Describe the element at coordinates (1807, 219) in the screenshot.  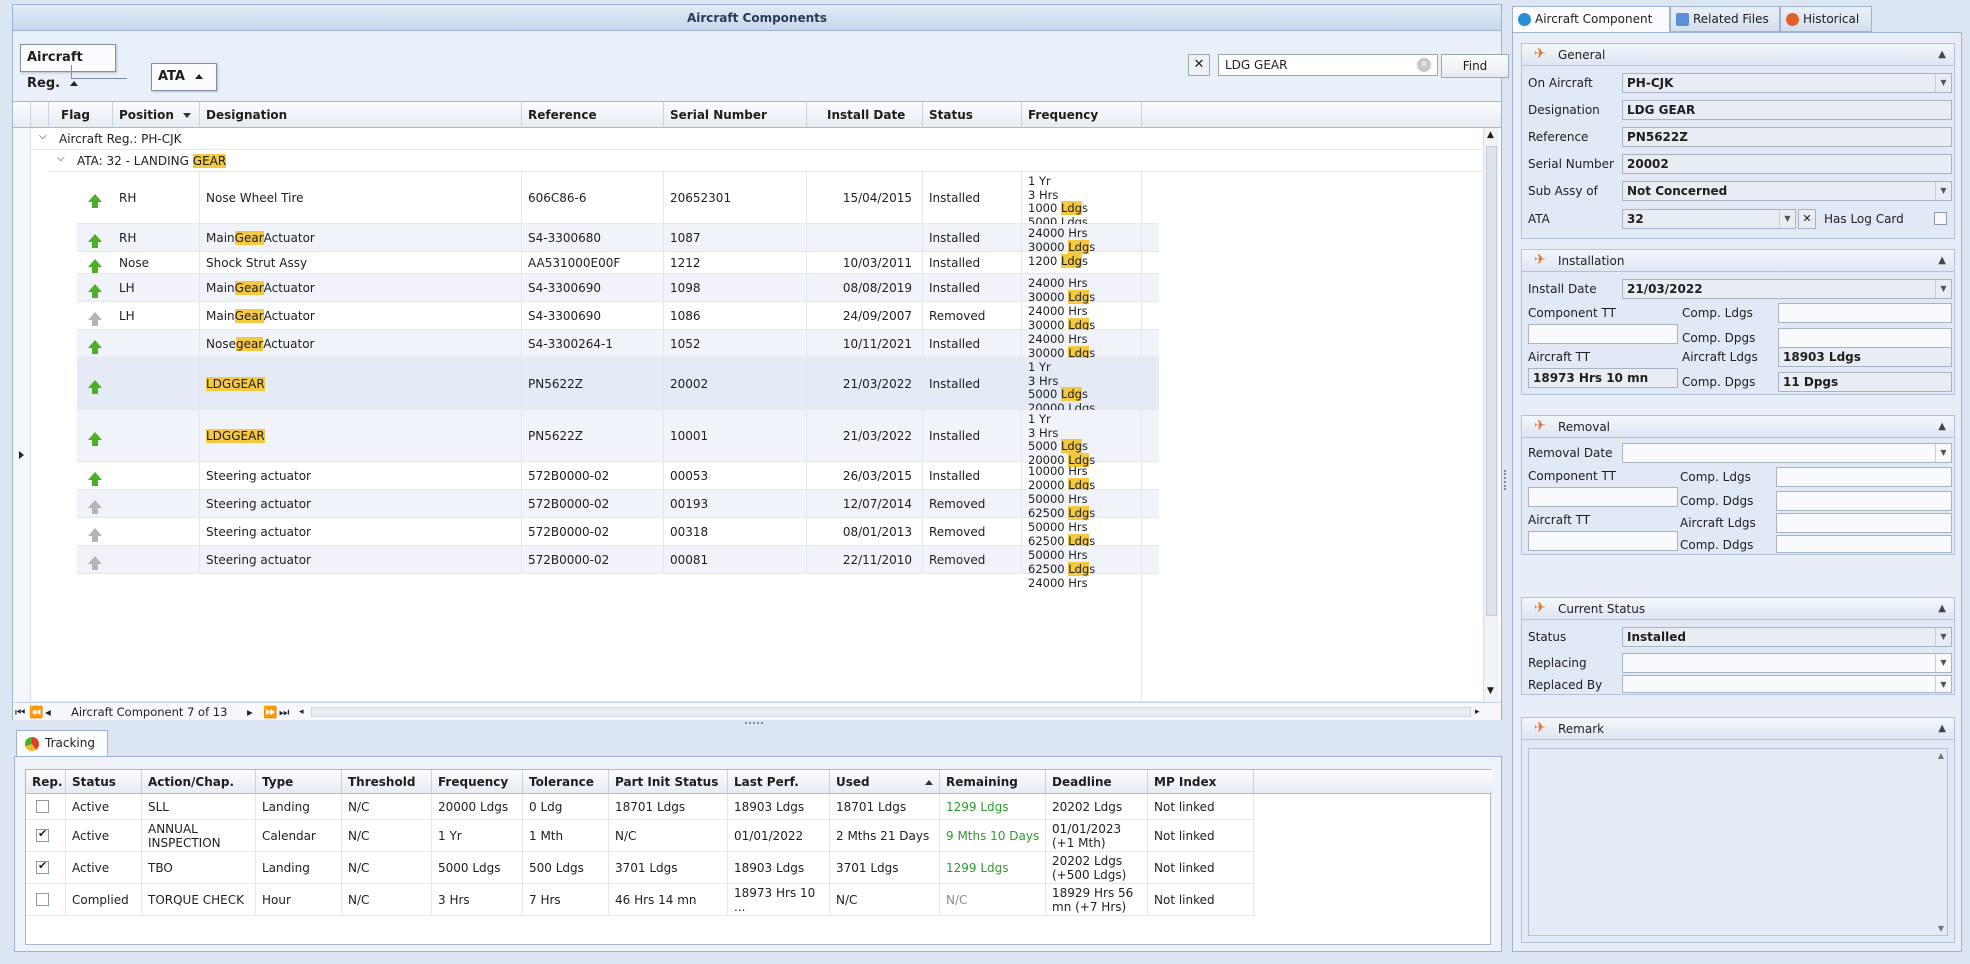
I see `ata-clear-button: ✕` at that location.